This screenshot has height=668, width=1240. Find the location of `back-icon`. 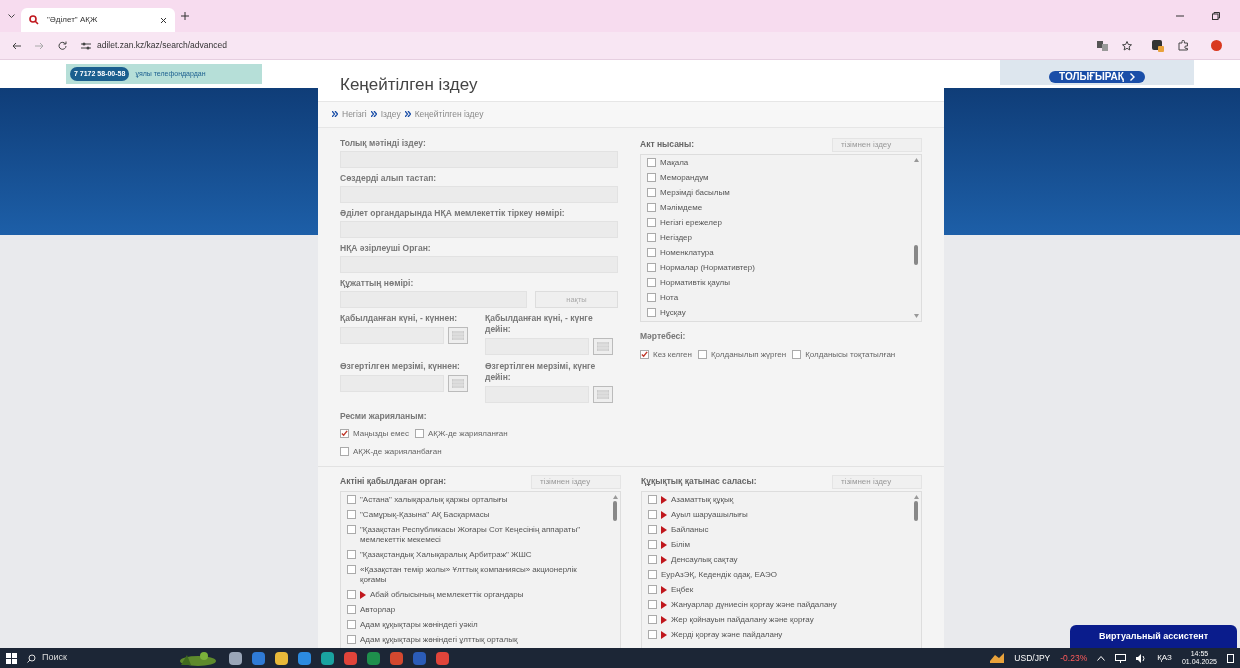

back-icon is located at coordinates (16, 45).